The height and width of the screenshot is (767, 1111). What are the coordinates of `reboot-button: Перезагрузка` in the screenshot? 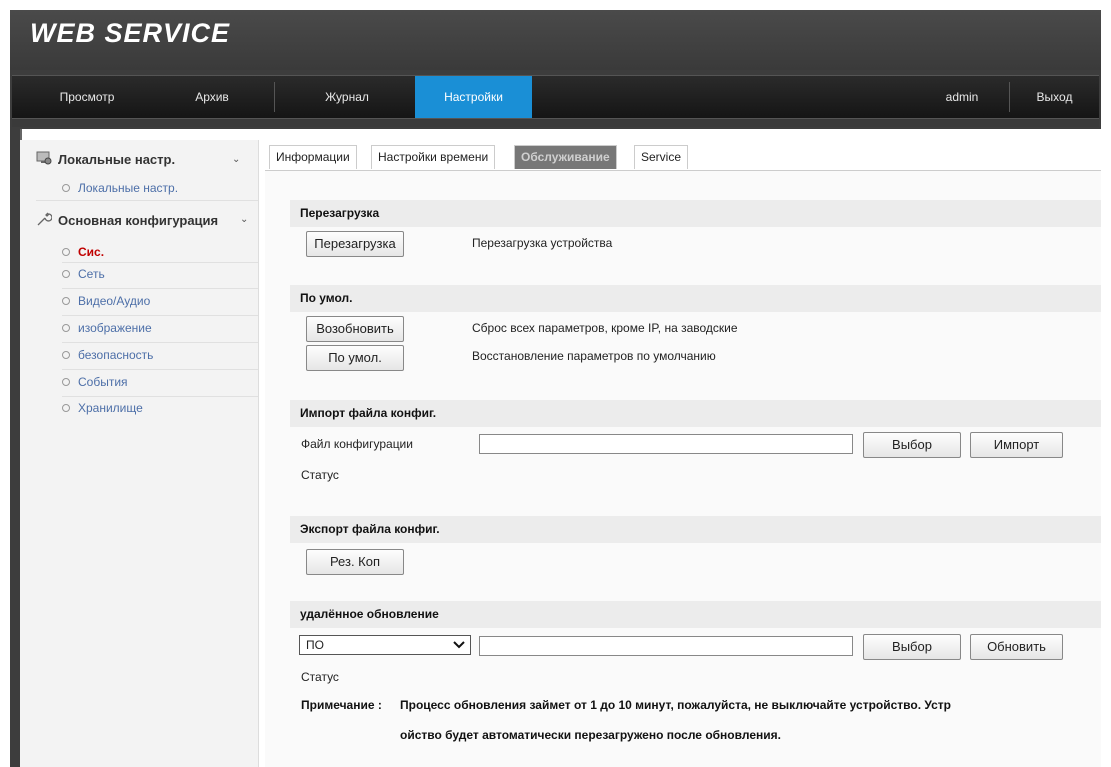 It's located at (355, 244).